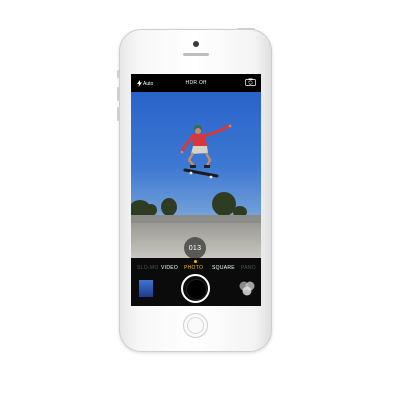 Image resolution: width=401 pixels, height=401 pixels. I want to click on filters-icon, so click(247, 288).